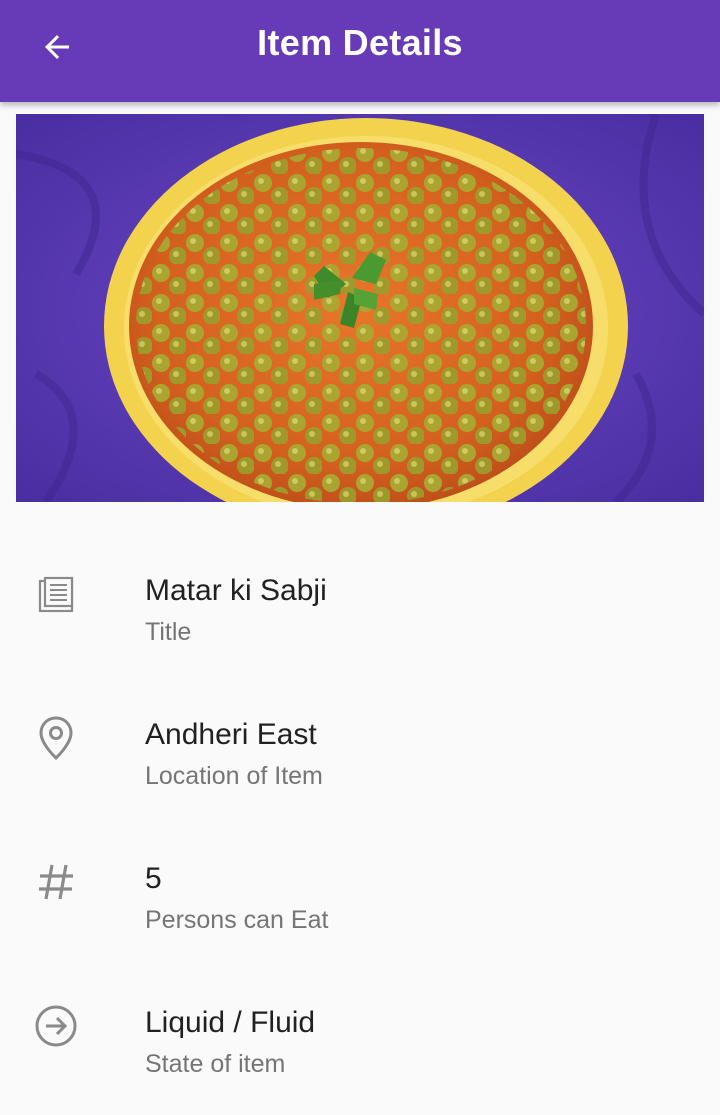  Describe the element at coordinates (360, 910) in the screenshot. I see `detail-row-persons: 5 Persons can Eat` at that location.